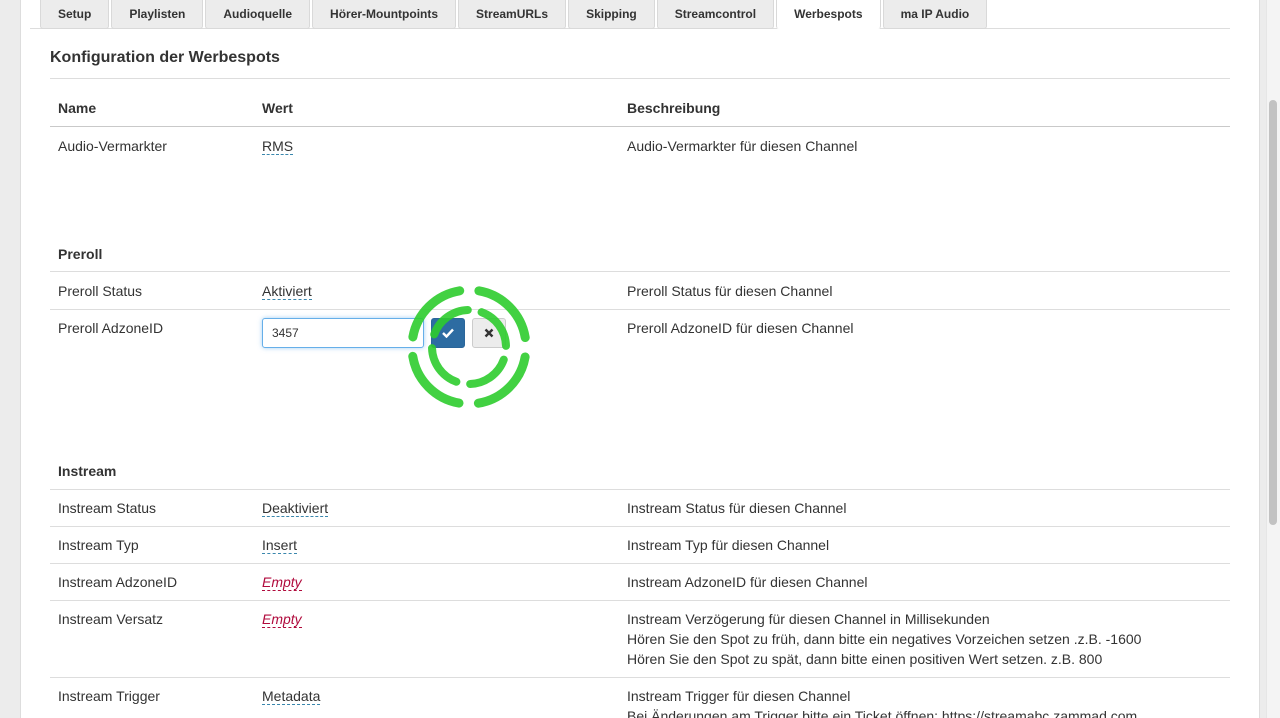 This screenshot has height=718, width=1280. What do you see at coordinates (640, 126) in the screenshot?
I see `header-divider` at bounding box center [640, 126].